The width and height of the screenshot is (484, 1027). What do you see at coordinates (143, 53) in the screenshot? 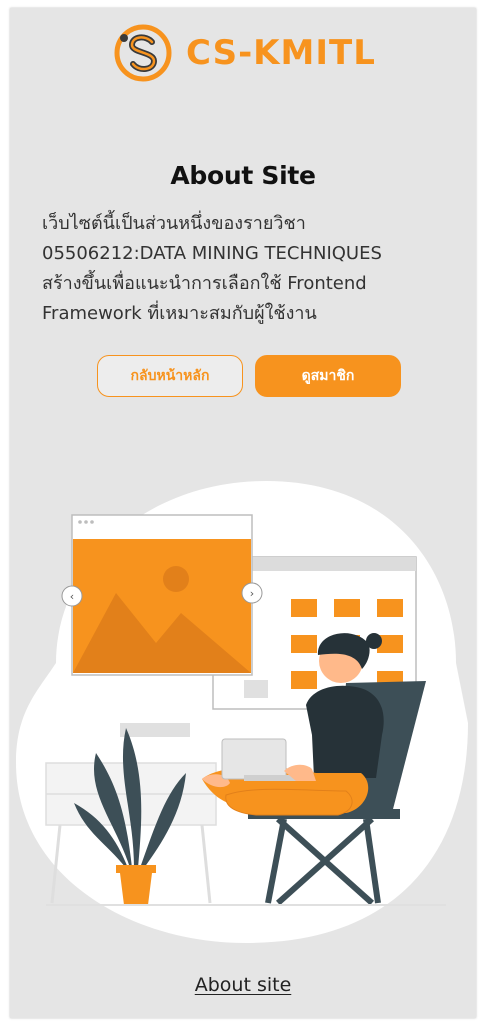
I see `cs-logo-icon` at bounding box center [143, 53].